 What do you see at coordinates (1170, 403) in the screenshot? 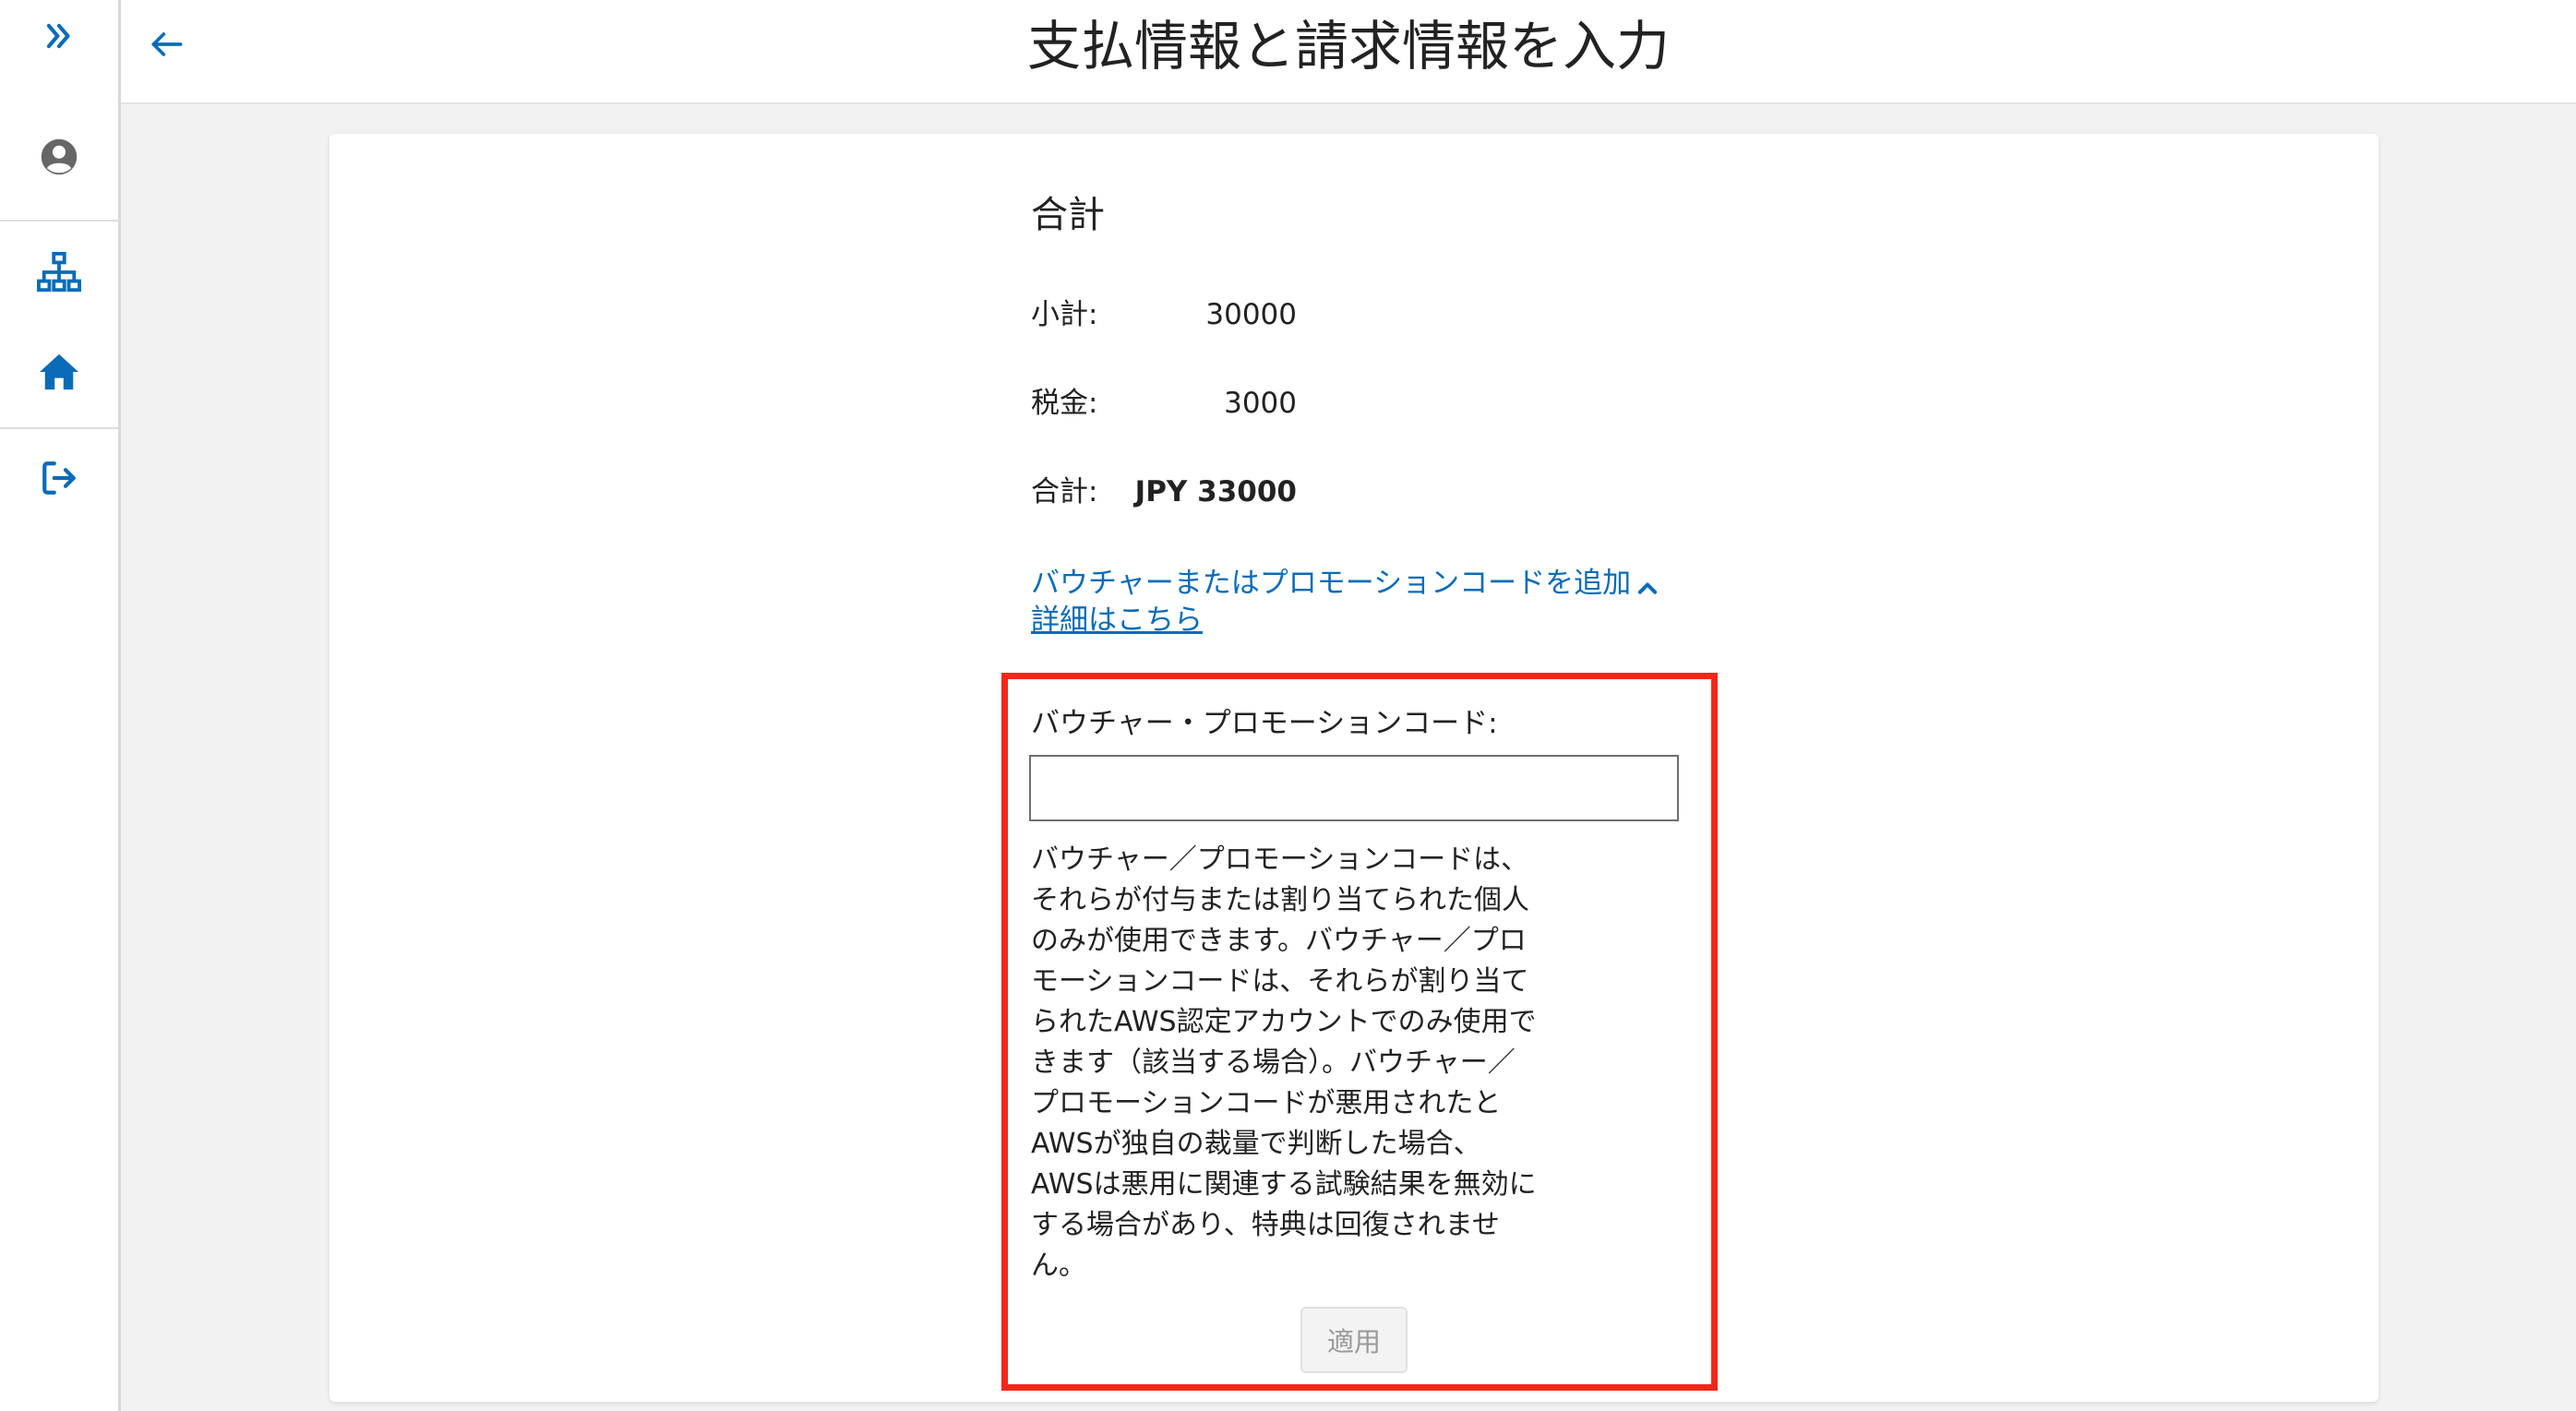
I see `tax-row: 税金: 3000` at bounding box center [1170, 403].